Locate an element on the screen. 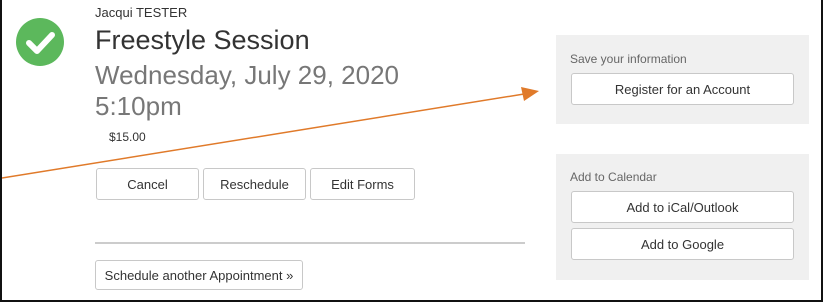 Image resolution: width=823 pixels, height=302 pixels. add-to-google-button: Add to Google is located at coordinates (682, 244).